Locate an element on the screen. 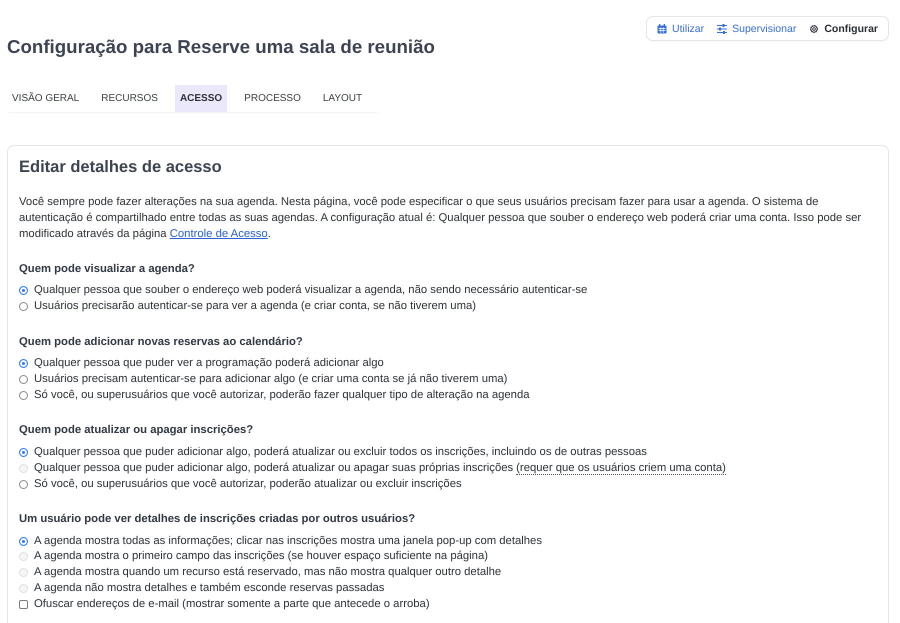 This screenshot has height=623, width=900. page-title: Configuração para Reserve uma sala de reunião is located at coordinates (221, 47).